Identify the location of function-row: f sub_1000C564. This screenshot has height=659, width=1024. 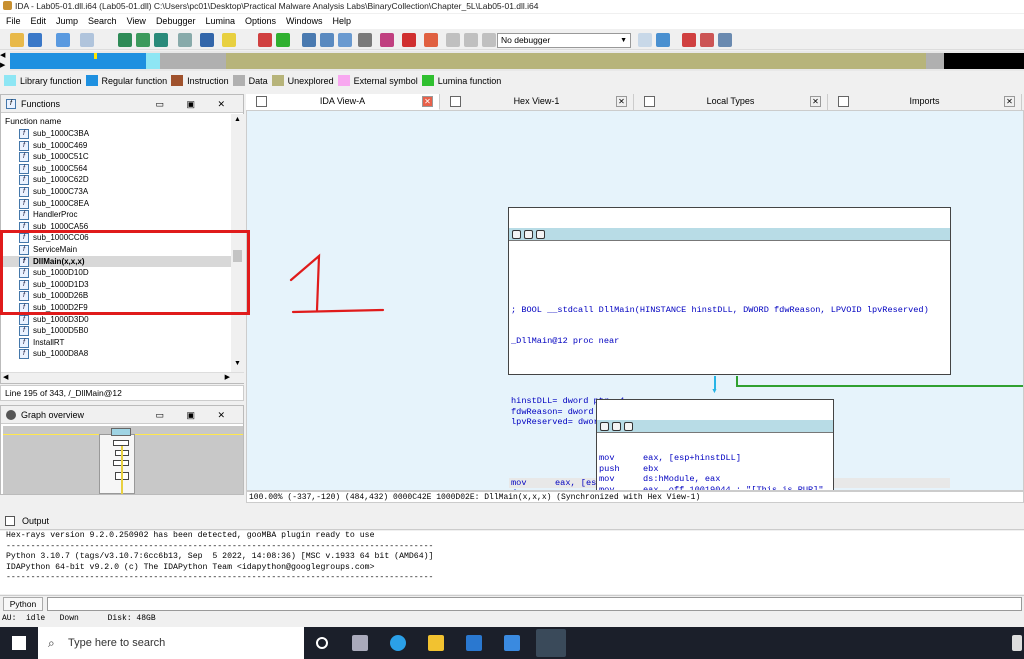
(116, 169).